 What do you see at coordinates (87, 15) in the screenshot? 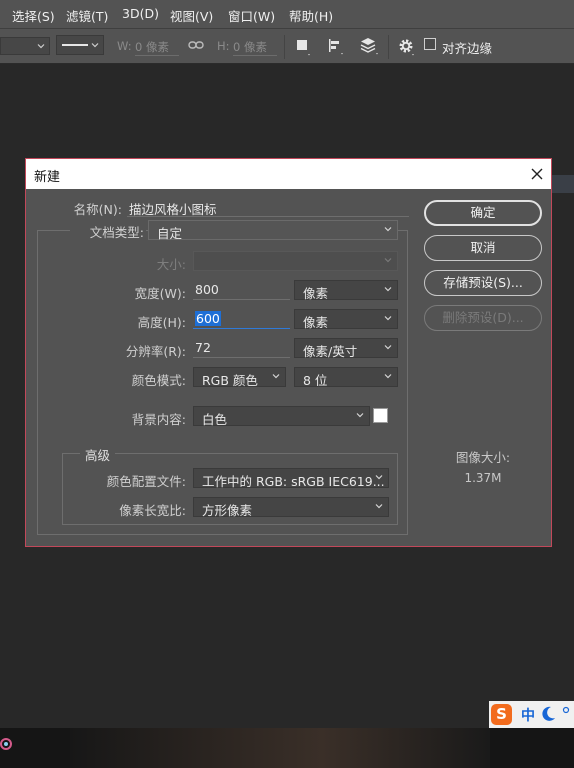
I see `menu-filter: 滤镜(T)` at bounding box center [87, 15].